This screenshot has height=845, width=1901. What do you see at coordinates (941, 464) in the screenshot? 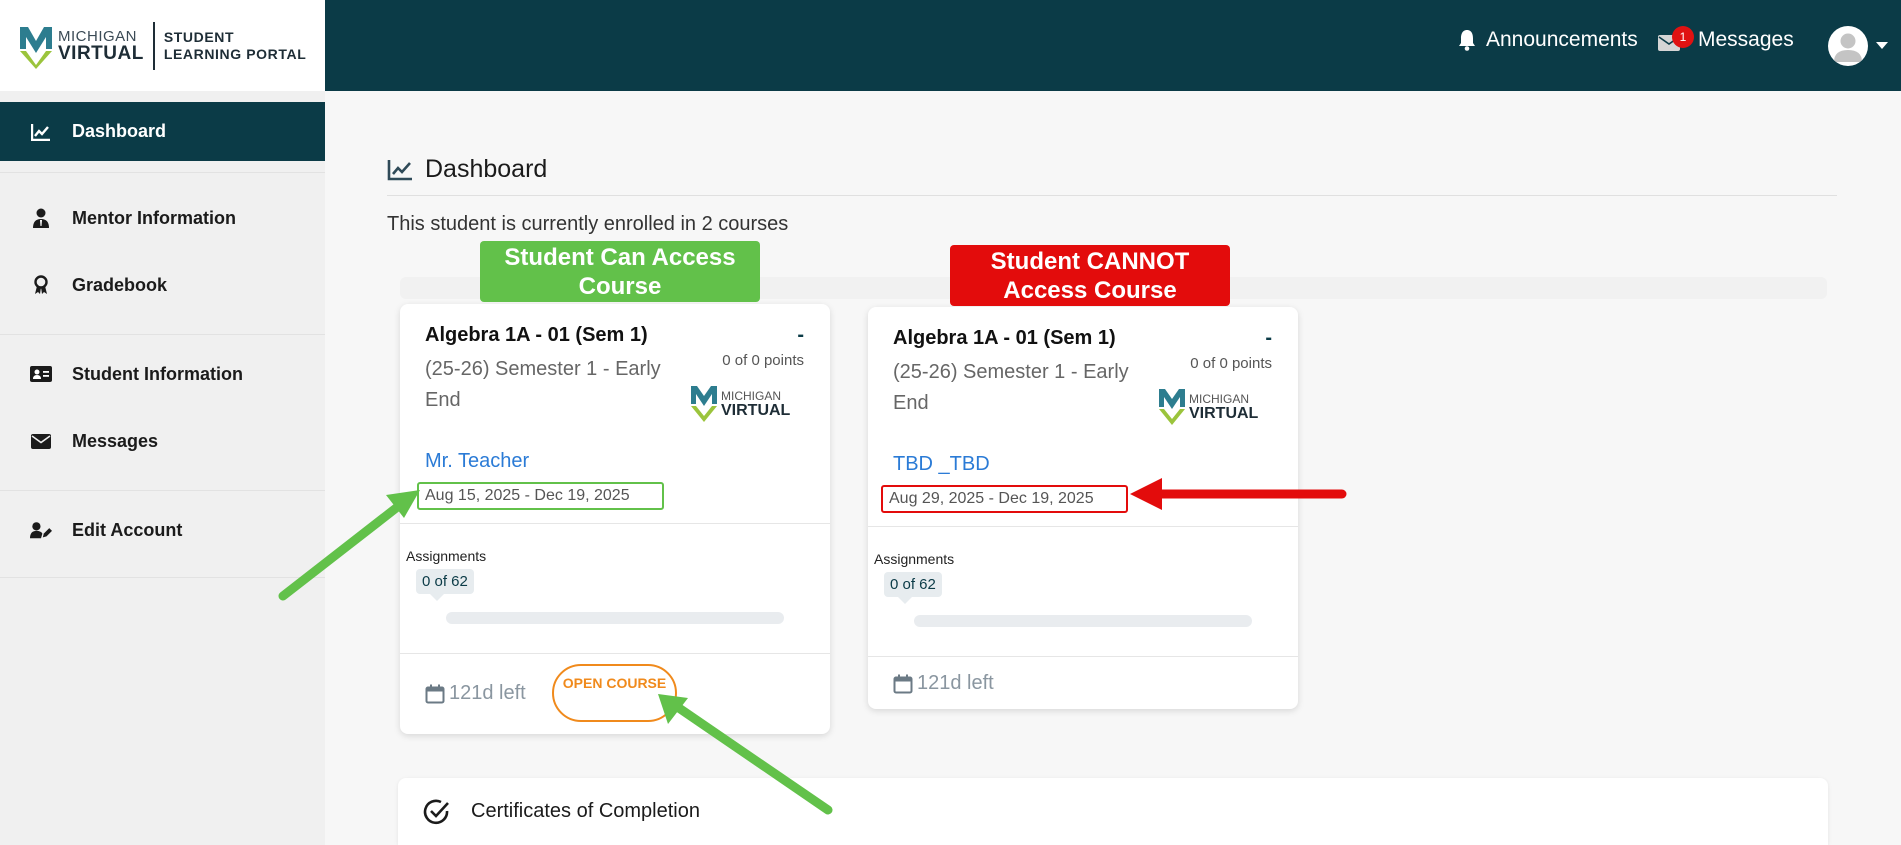
I see `teacher-link: TBD _TBD` at bounding box center [941, 464].